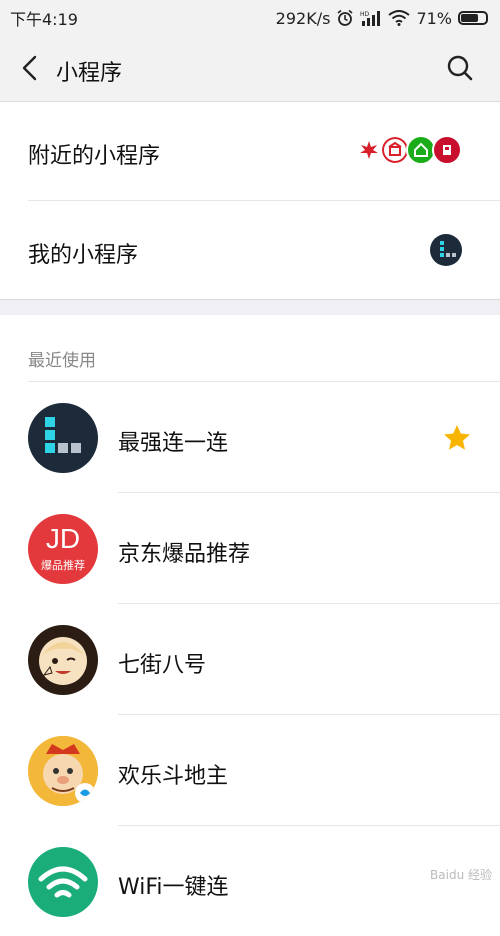 This screenshot has height=936, width=500. Describe the element at coordinates (63, 538) in the screenshot. I see `jd-logo-text: JD` at that location.